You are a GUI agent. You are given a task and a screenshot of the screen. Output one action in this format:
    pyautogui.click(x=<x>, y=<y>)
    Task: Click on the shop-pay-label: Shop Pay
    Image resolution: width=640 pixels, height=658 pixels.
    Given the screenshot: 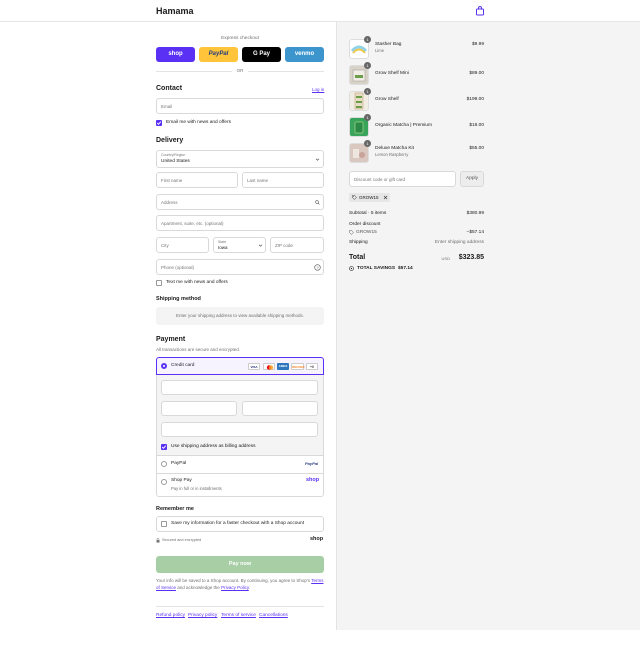 What is the action you would take?
    pyautogui.click(x=181, y=480)
    